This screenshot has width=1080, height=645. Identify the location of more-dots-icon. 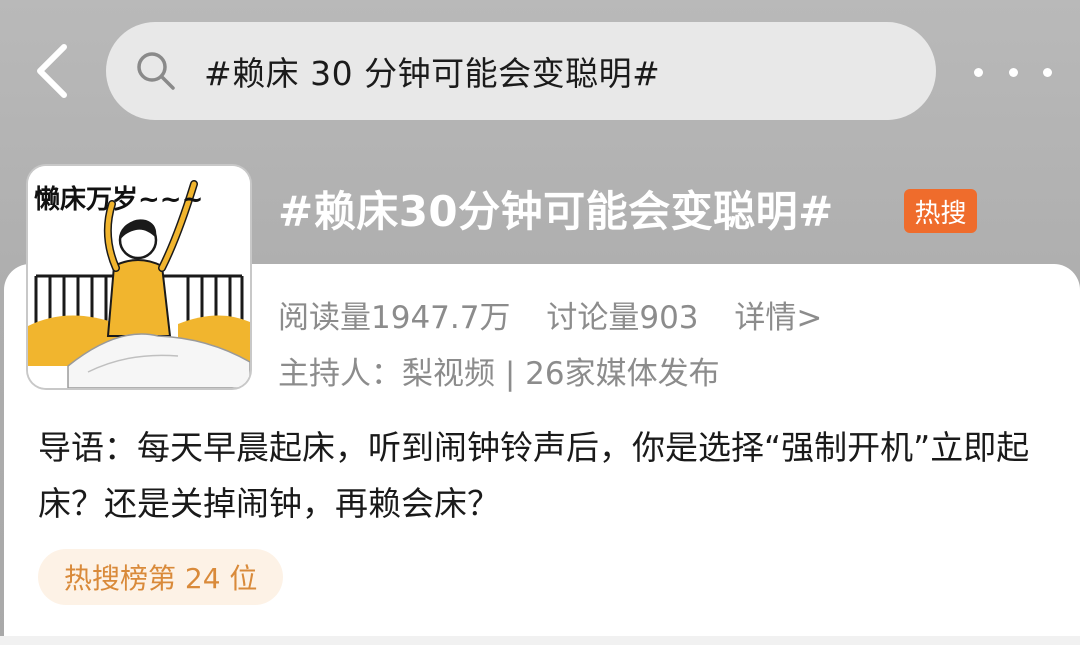
(978, 72).